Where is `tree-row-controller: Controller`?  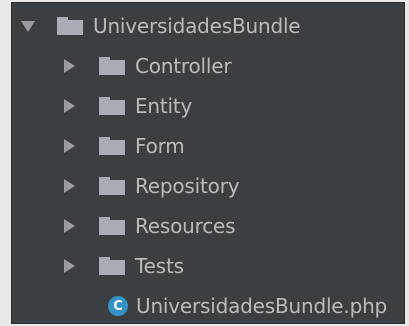
tree-row-controller: Controller is located at coordinates (208, 66).